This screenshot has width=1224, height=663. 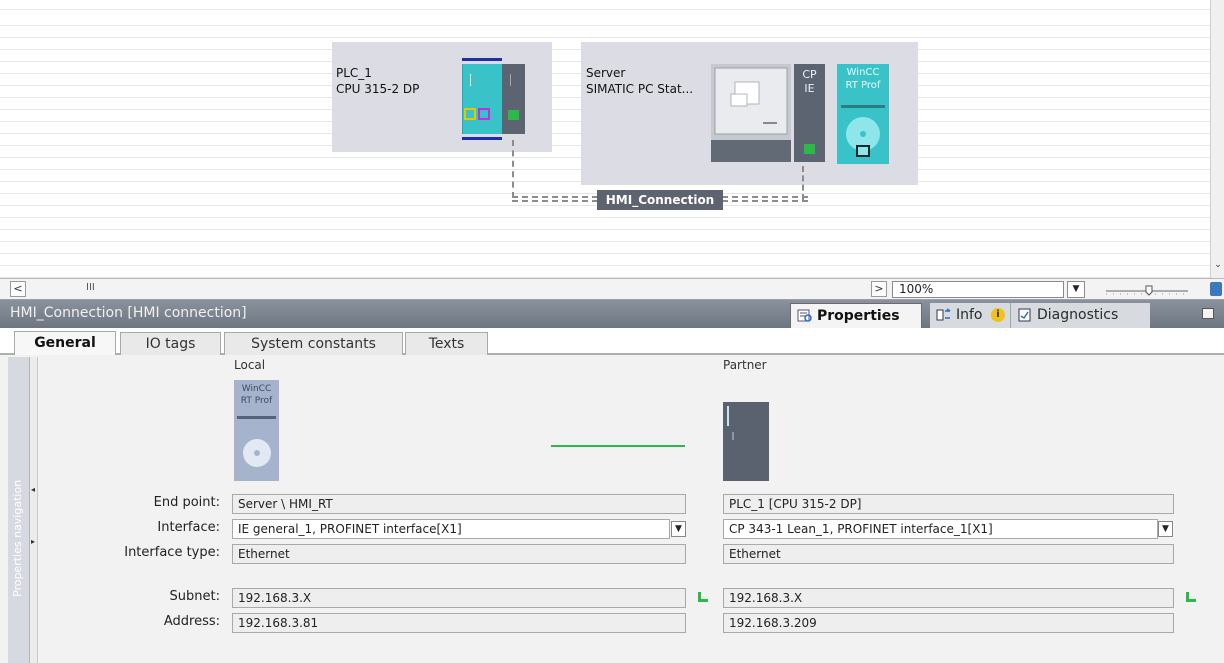 I want to click on scroll-left-button: <, so click(x=18, y=289).